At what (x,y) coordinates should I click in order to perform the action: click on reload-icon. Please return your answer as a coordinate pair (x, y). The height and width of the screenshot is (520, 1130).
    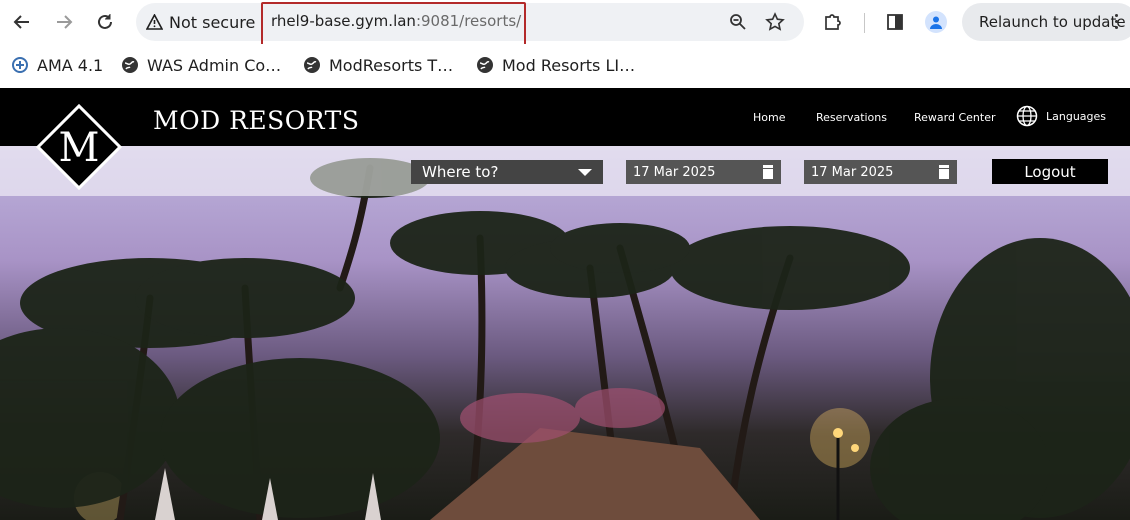
    Looking at the image, I should click on (105, 21).